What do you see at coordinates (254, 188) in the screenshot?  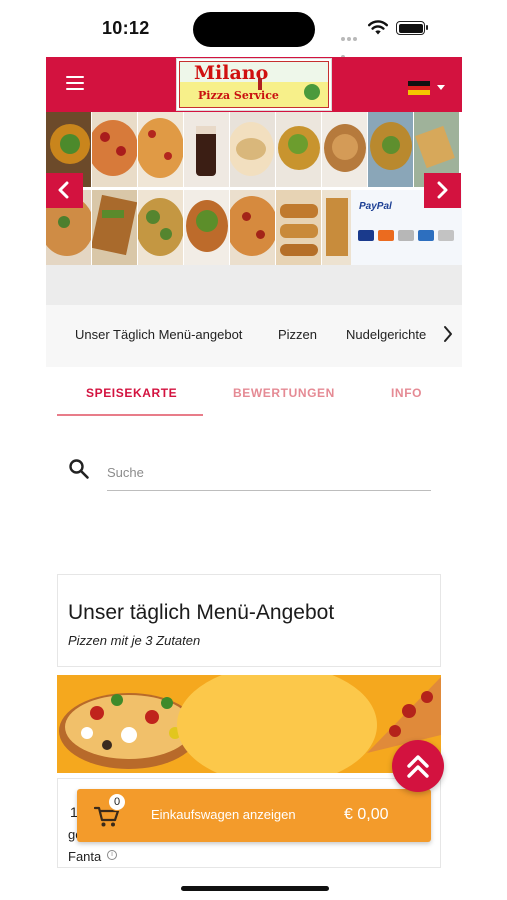 I see `food-gallery: PayPal` at bounding box center [254, 188].